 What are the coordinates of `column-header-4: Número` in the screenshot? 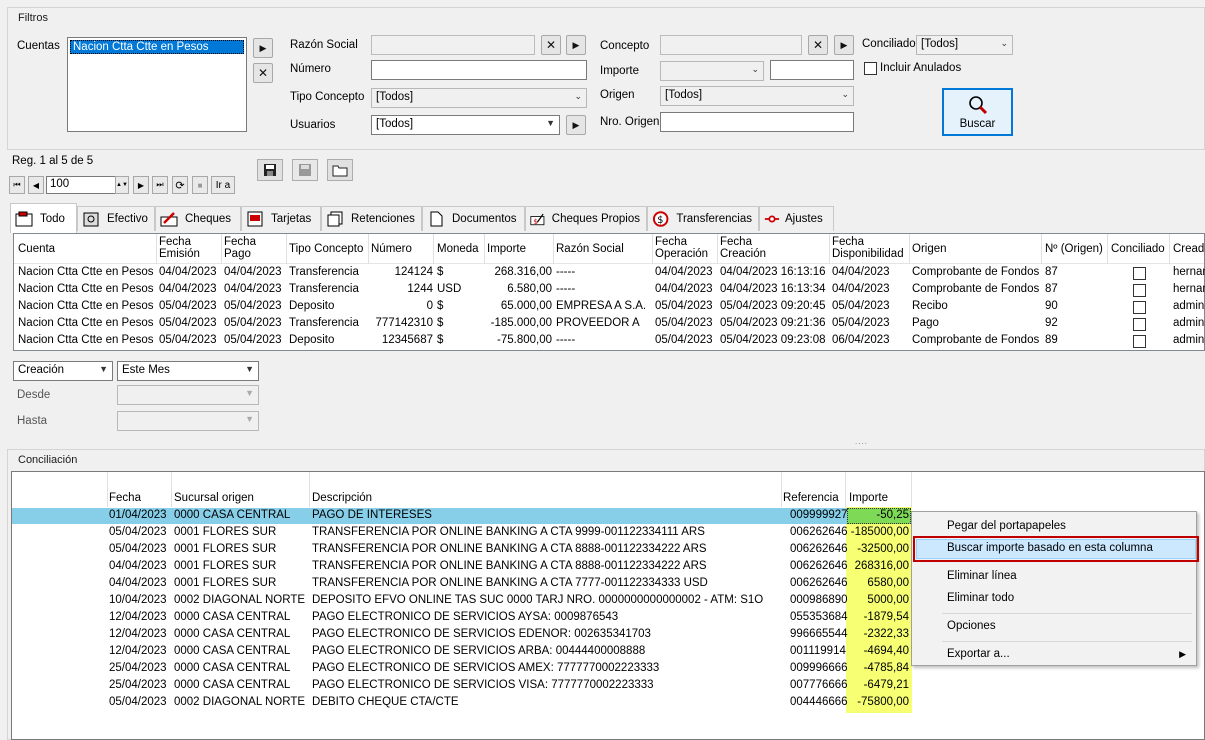 It's located at (391, 249).